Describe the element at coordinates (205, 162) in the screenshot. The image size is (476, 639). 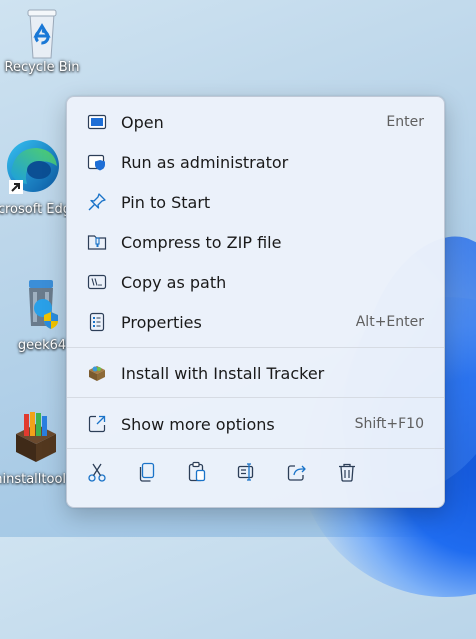
I see `menu-item-label: Run as administrator` at that location.